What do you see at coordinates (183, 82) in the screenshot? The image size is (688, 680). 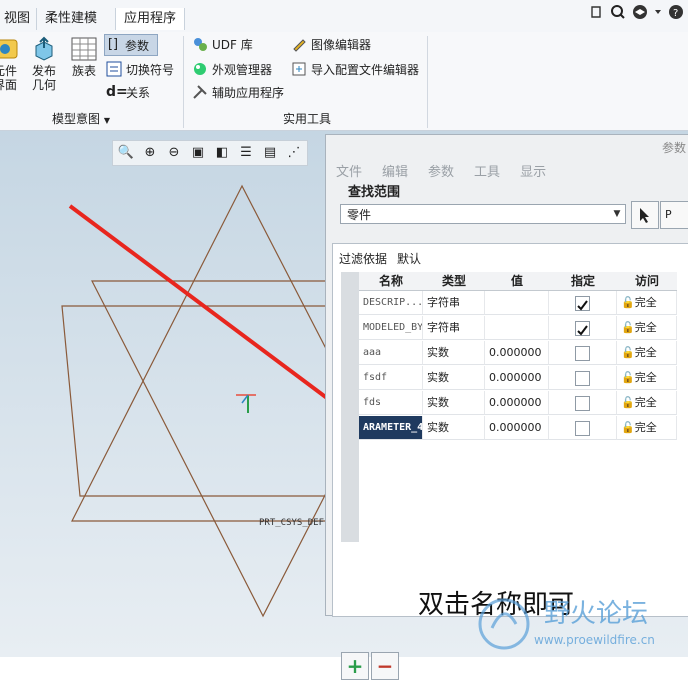 I see `group-divider` at bounding box center [183, 82].